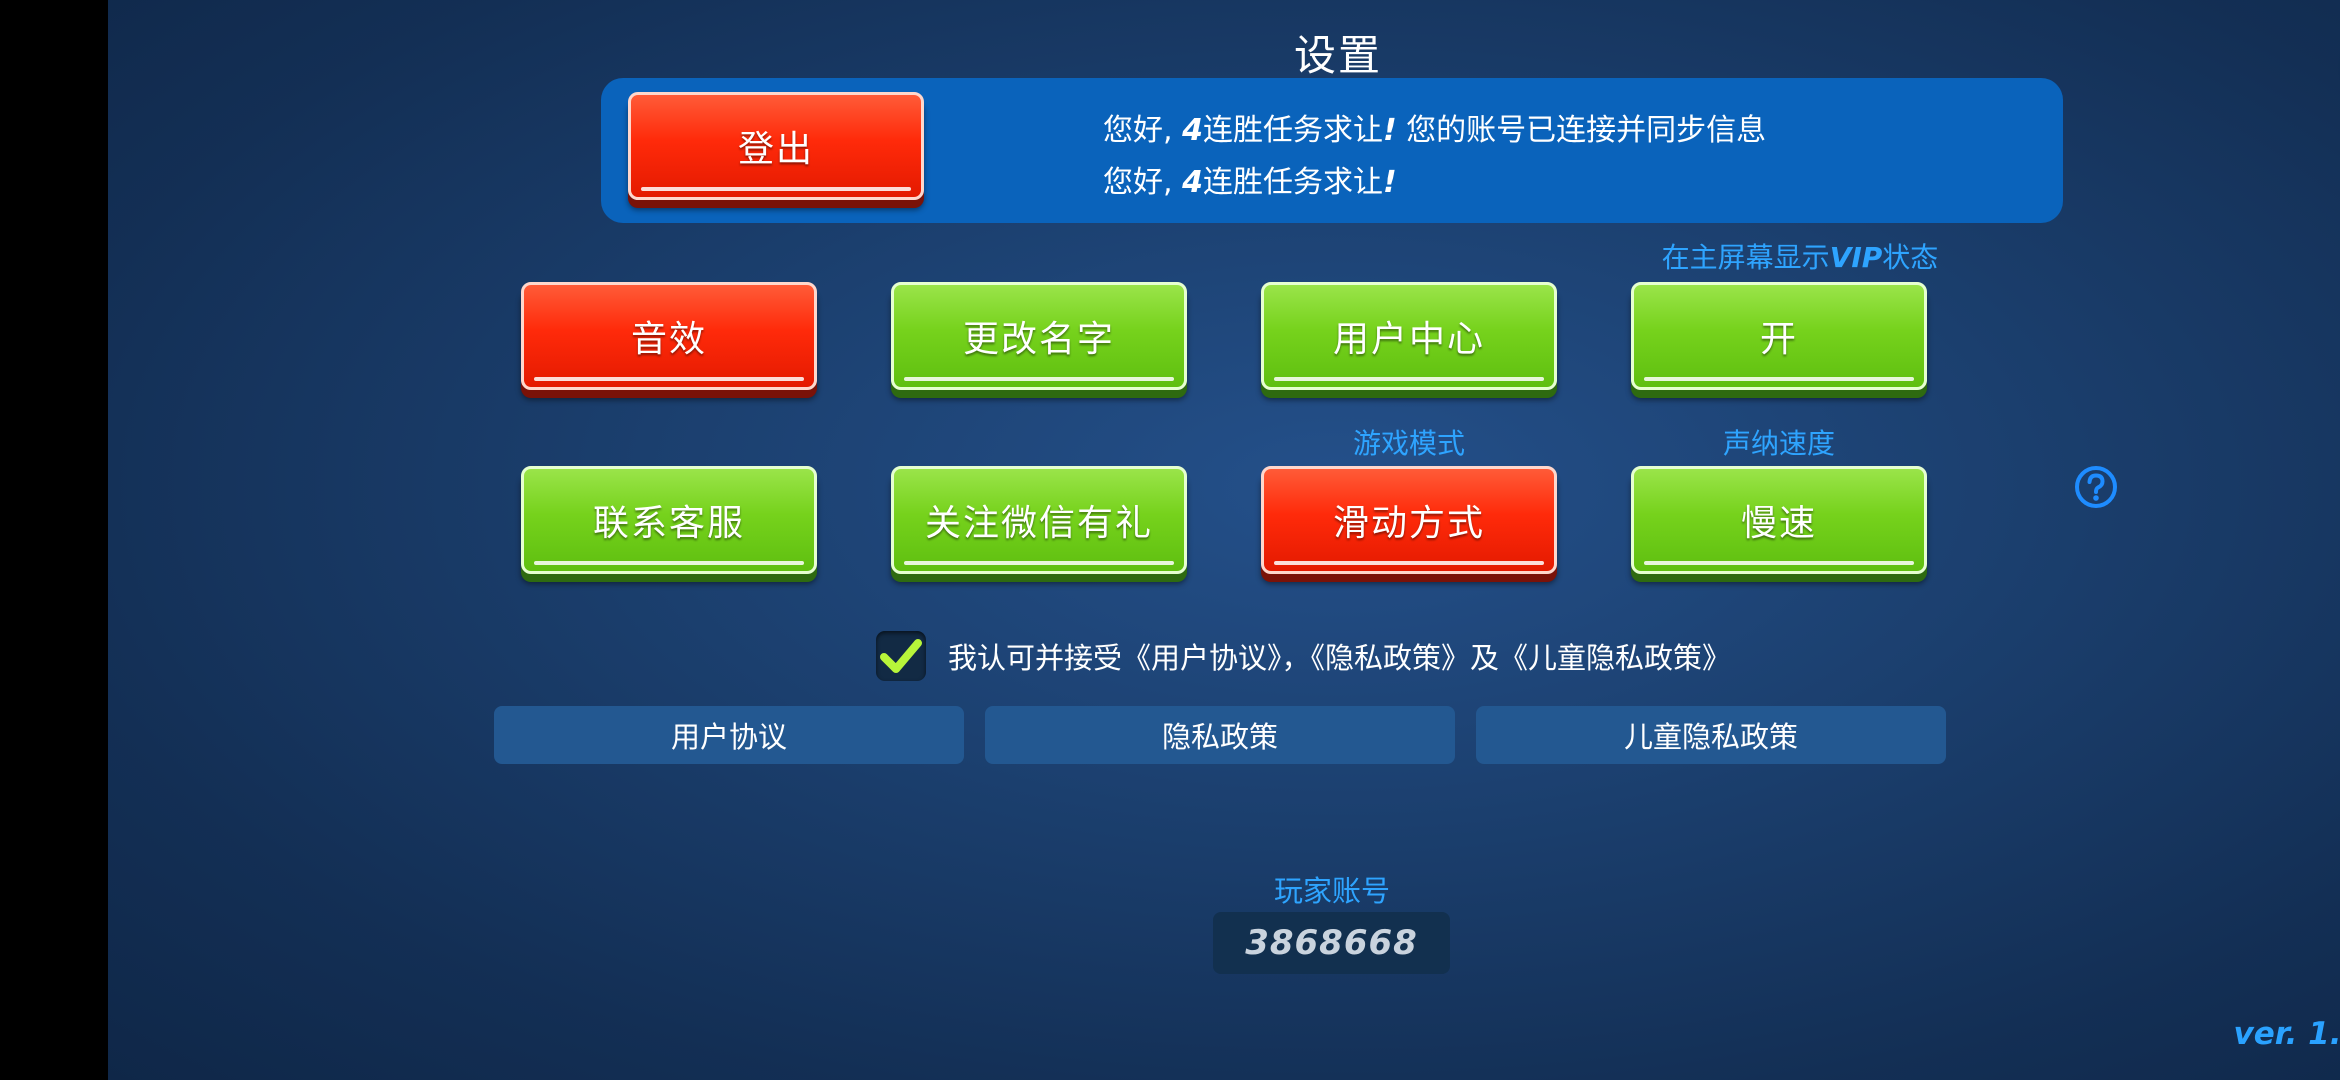 The width and height of the screenshot is (2340, 1080). I want to click on agreement-text: 我认可并接受《用户协议》，《隐私政策》及《儿童隐私政策》, so click(1340, 658).